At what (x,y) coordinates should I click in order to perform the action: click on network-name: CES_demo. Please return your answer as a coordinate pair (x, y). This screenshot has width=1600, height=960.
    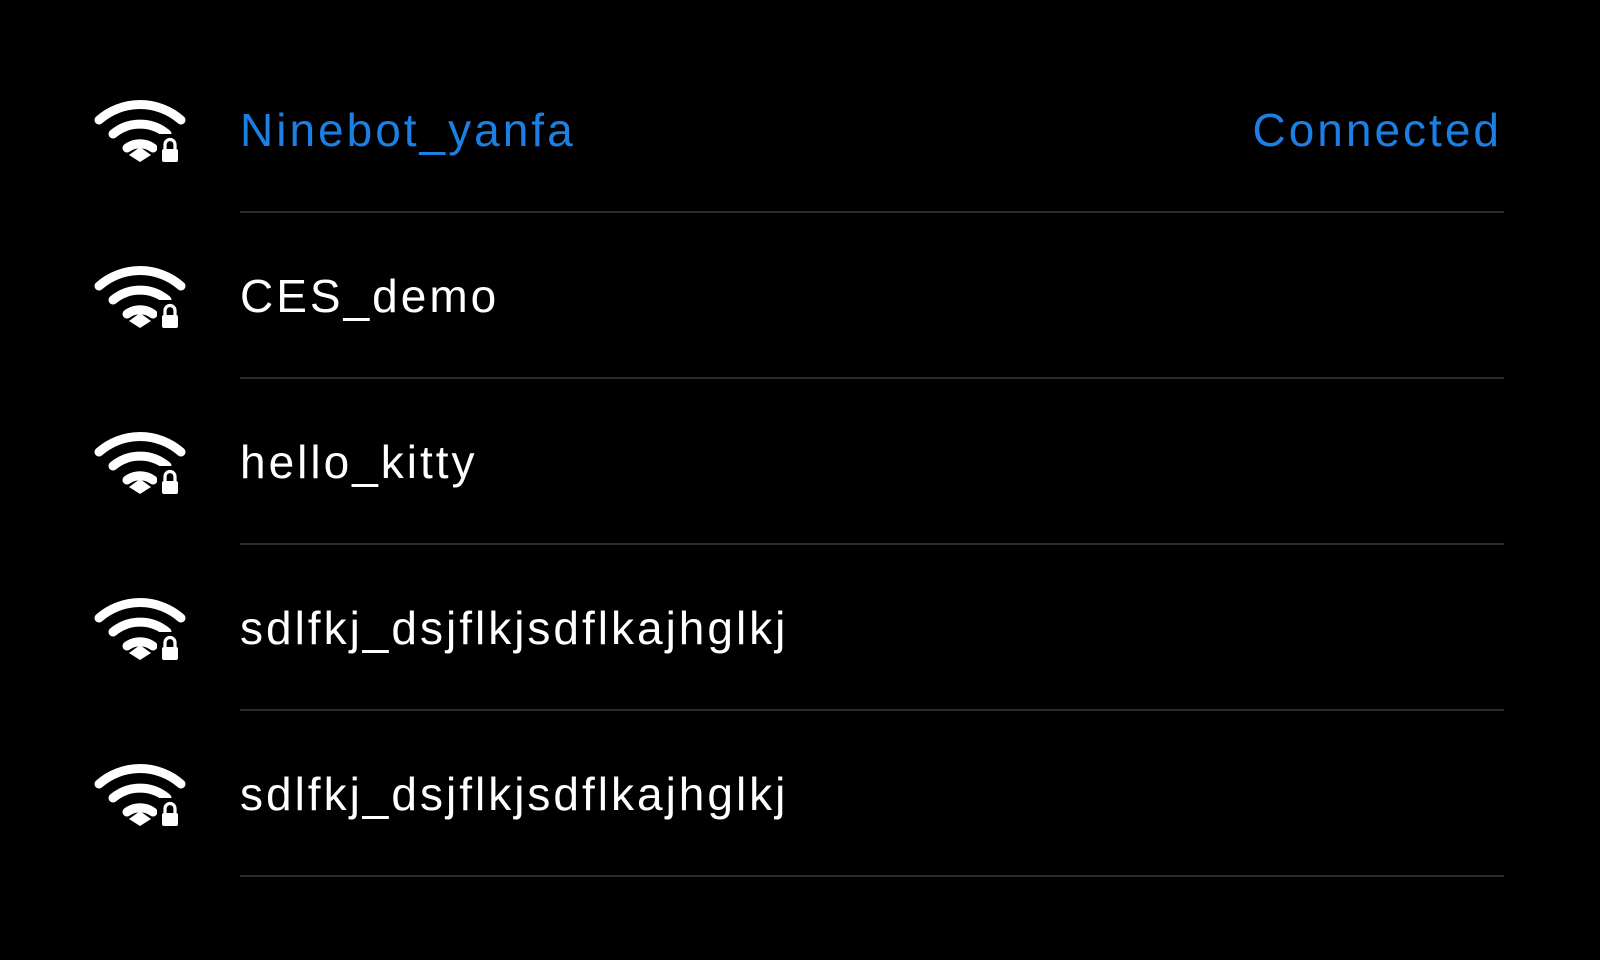
    Looking at the image, I should click on (370, 296).